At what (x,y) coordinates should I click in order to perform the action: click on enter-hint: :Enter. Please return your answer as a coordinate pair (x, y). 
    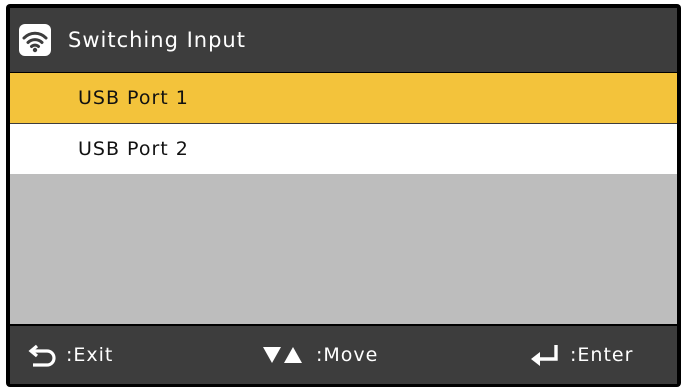
    Looking at the image, I should click on (581, 355).